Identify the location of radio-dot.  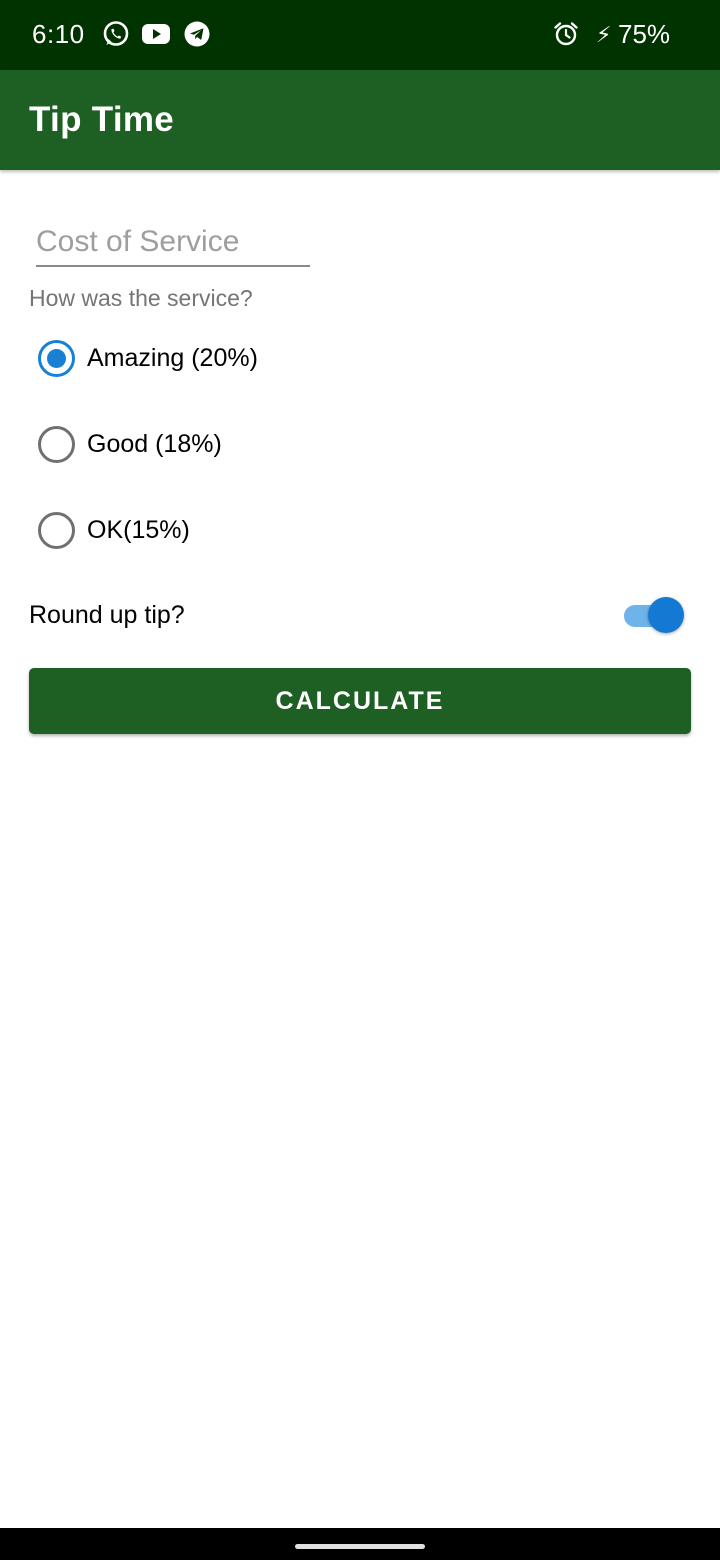
(56, 358).